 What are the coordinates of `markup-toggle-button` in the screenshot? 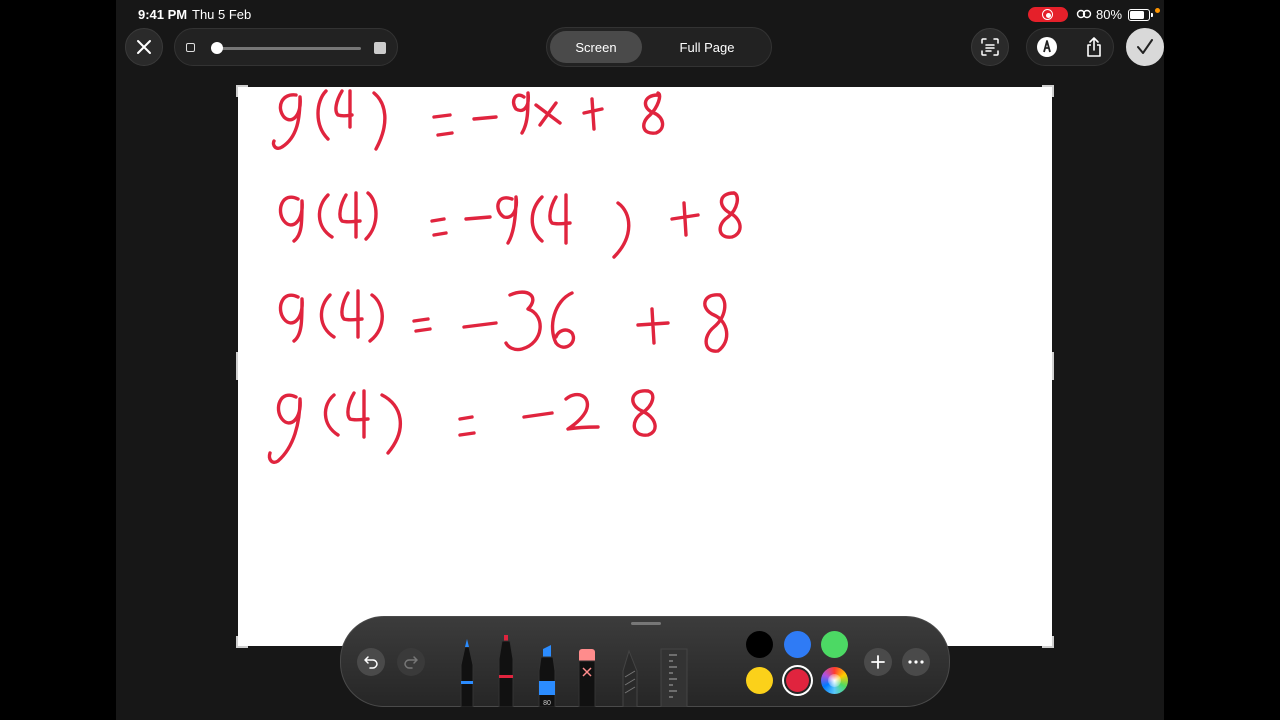 It's located at (1047, 47).